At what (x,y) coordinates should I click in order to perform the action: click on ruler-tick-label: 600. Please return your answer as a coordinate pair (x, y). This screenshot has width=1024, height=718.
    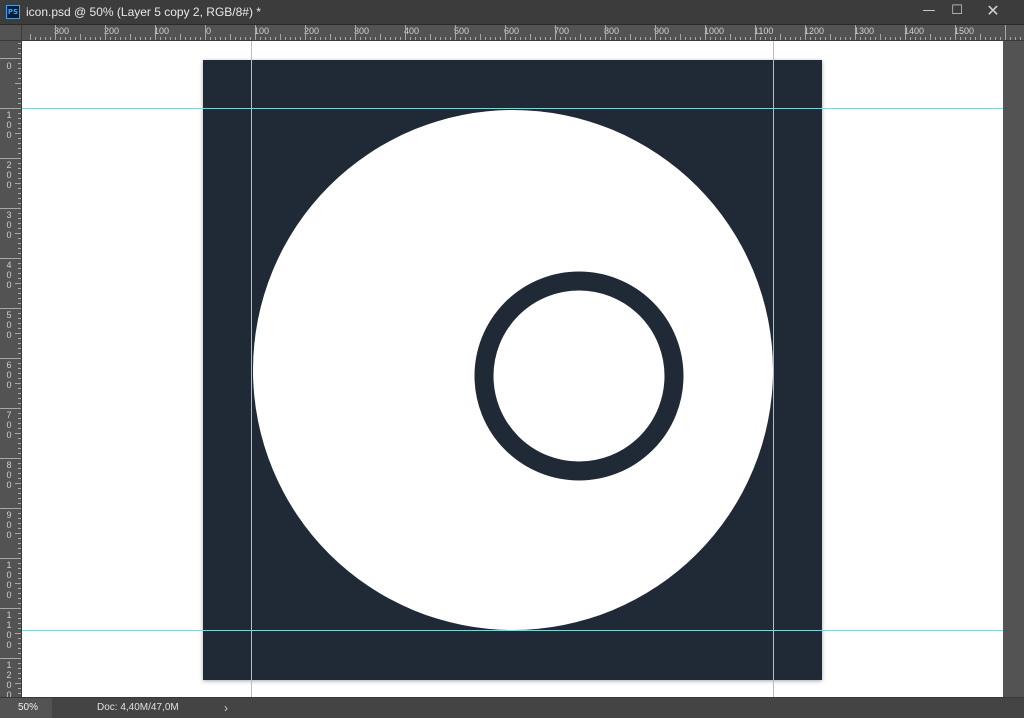
    Looking at the image, I should click on (9, 375).